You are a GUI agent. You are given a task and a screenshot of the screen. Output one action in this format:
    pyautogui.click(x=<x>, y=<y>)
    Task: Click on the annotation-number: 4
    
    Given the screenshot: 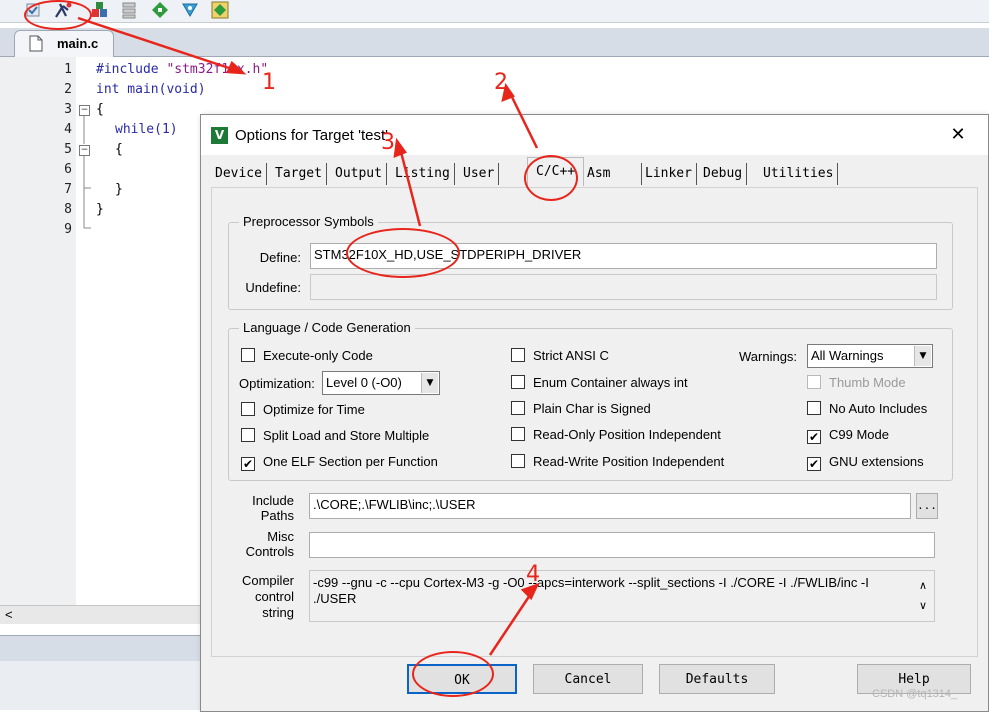 What is the action you would take?
    pyautogui.click(x=533, y=574)
    